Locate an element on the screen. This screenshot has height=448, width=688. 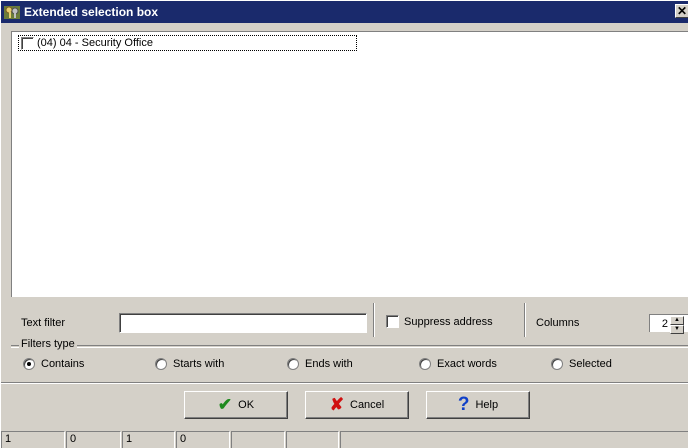
radio-label: Contains is located at coordinates (63, 364).